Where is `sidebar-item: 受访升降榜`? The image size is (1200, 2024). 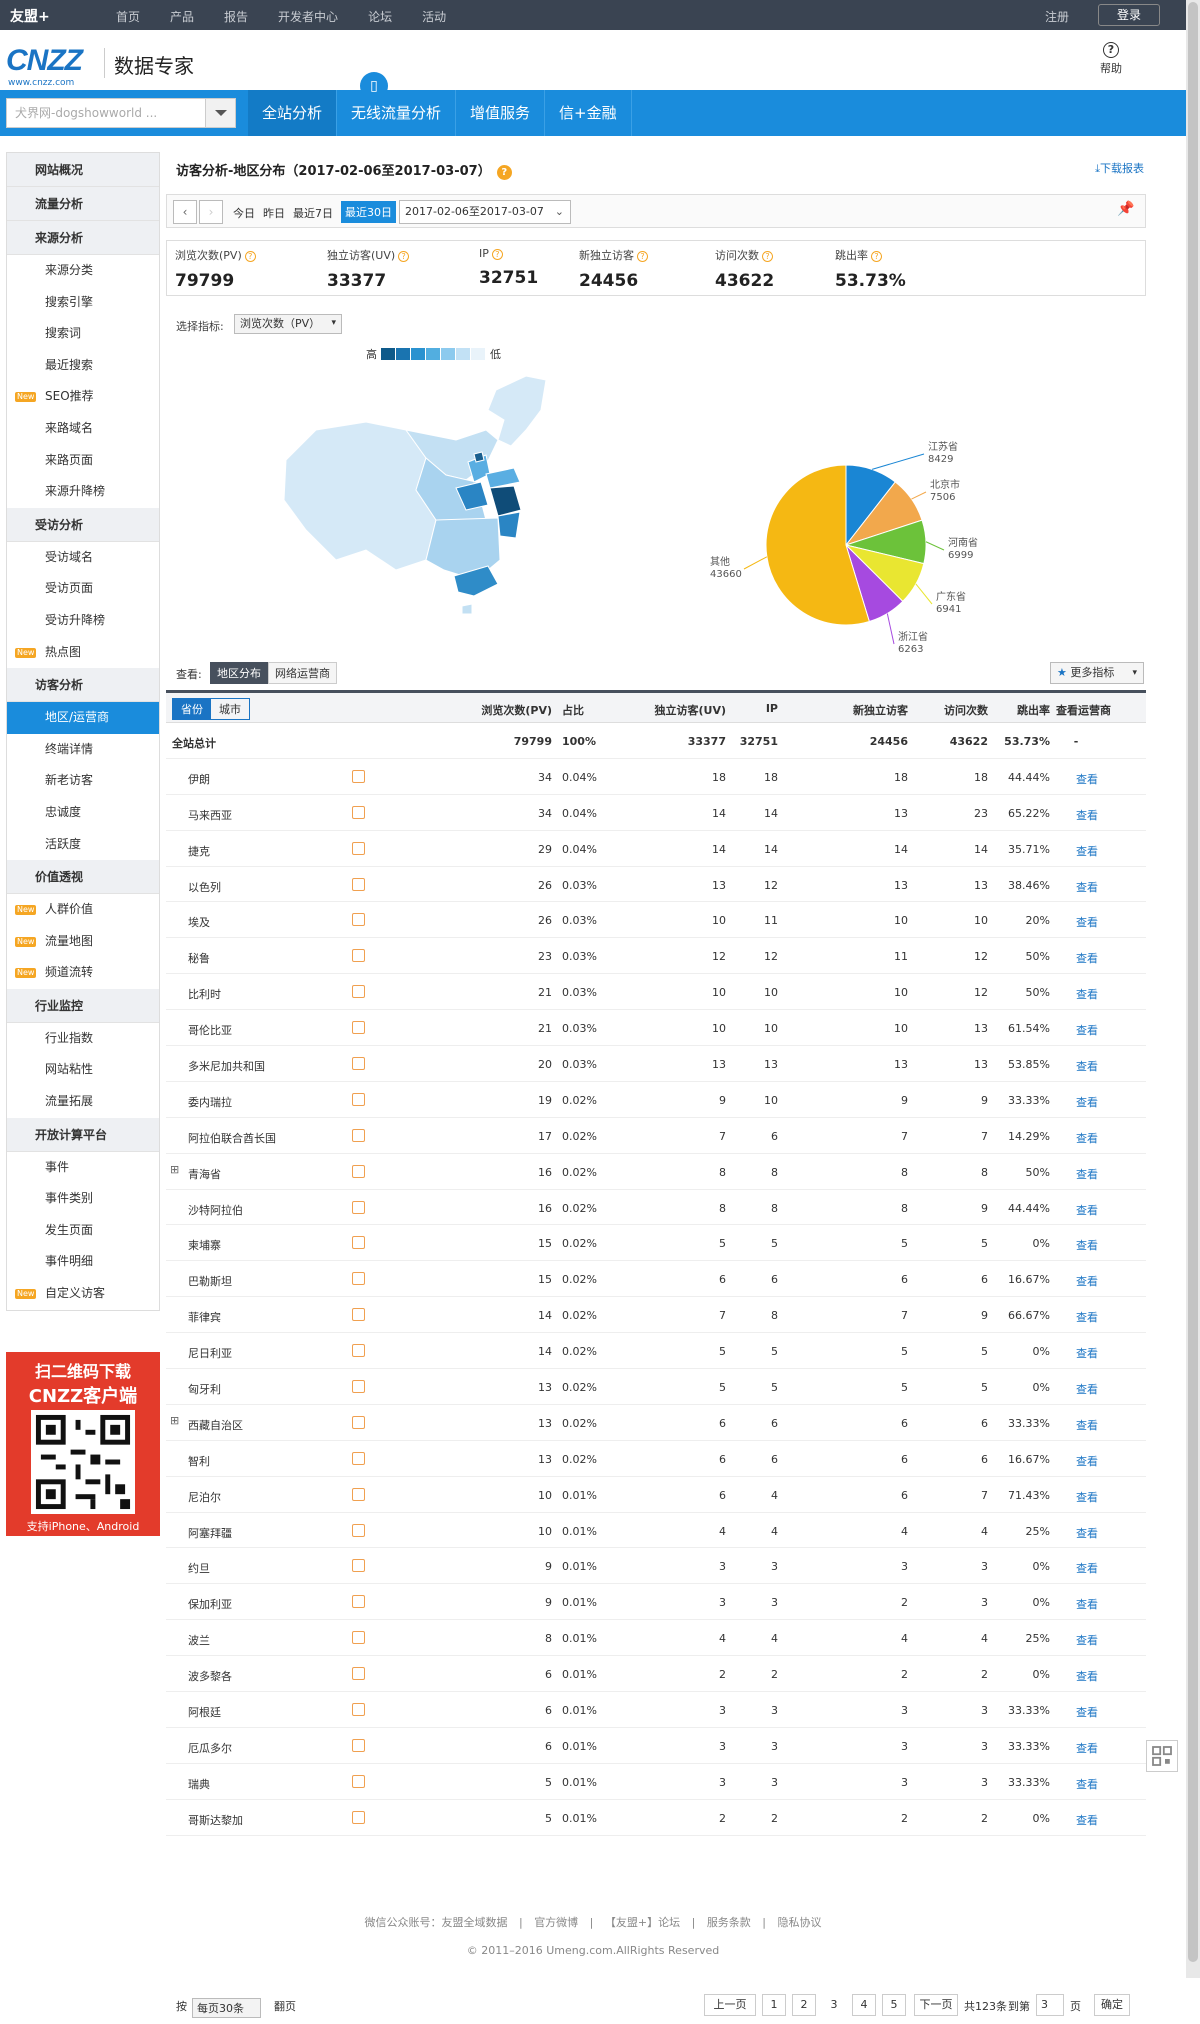
sidebar-item: 受访升降榜 is located at coordinates (83, 621).